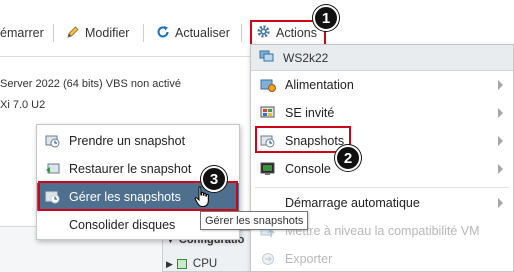  I want to click on menu-vm-header: WS2k22, so click(382, 58).